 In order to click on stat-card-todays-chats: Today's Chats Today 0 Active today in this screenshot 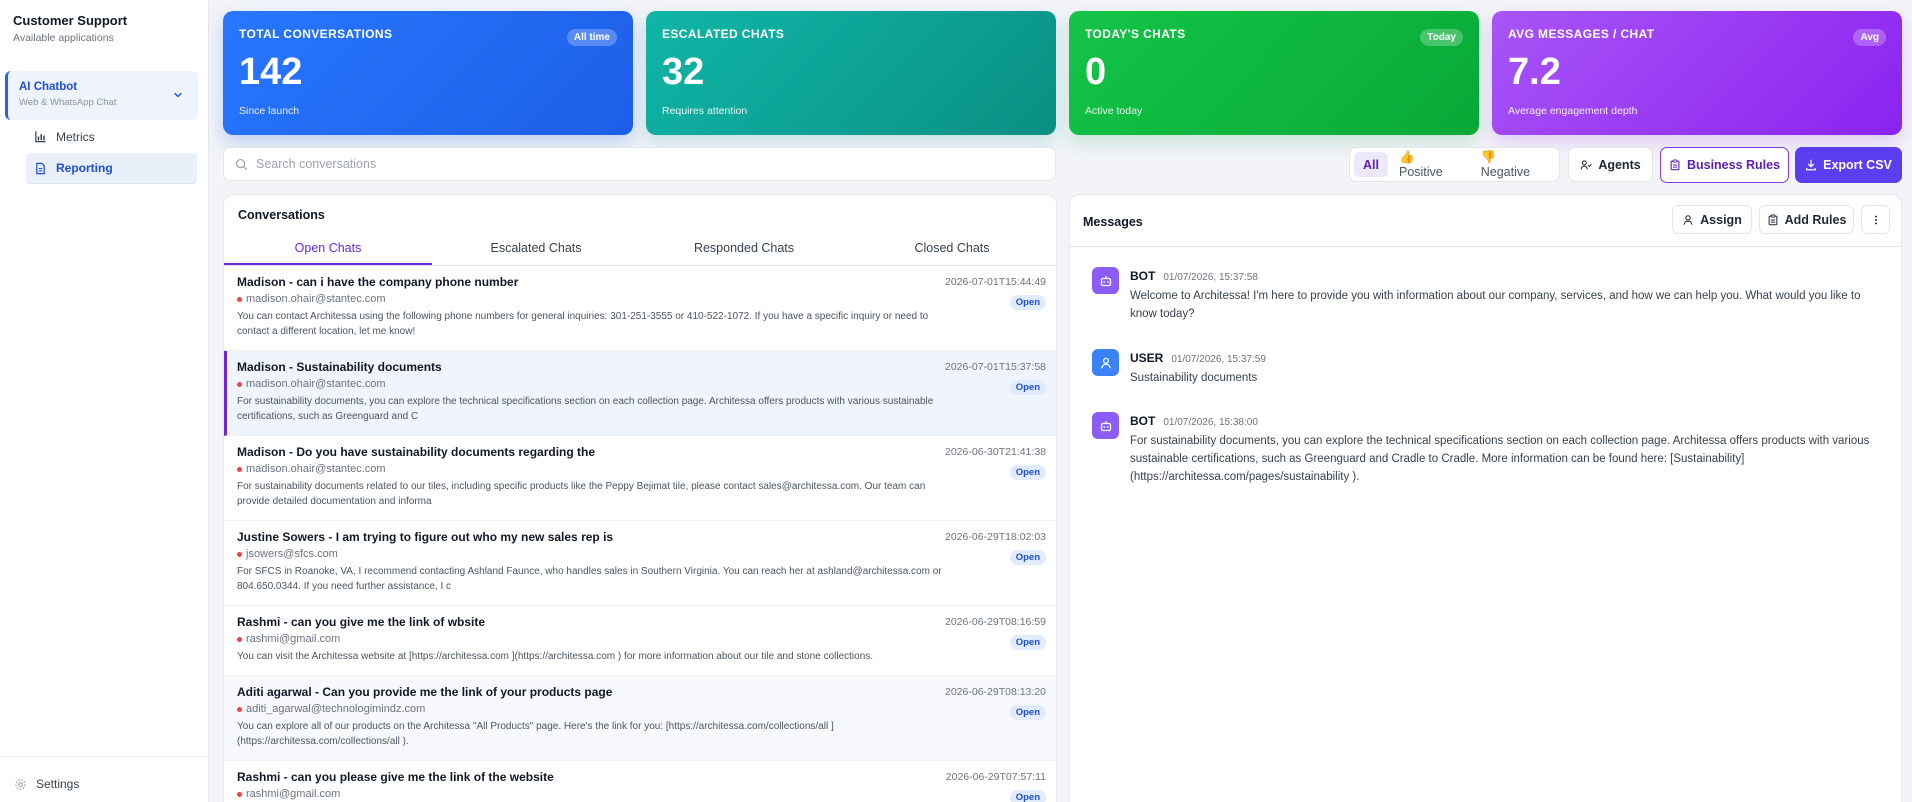, I will do `click(1274, 73)`.